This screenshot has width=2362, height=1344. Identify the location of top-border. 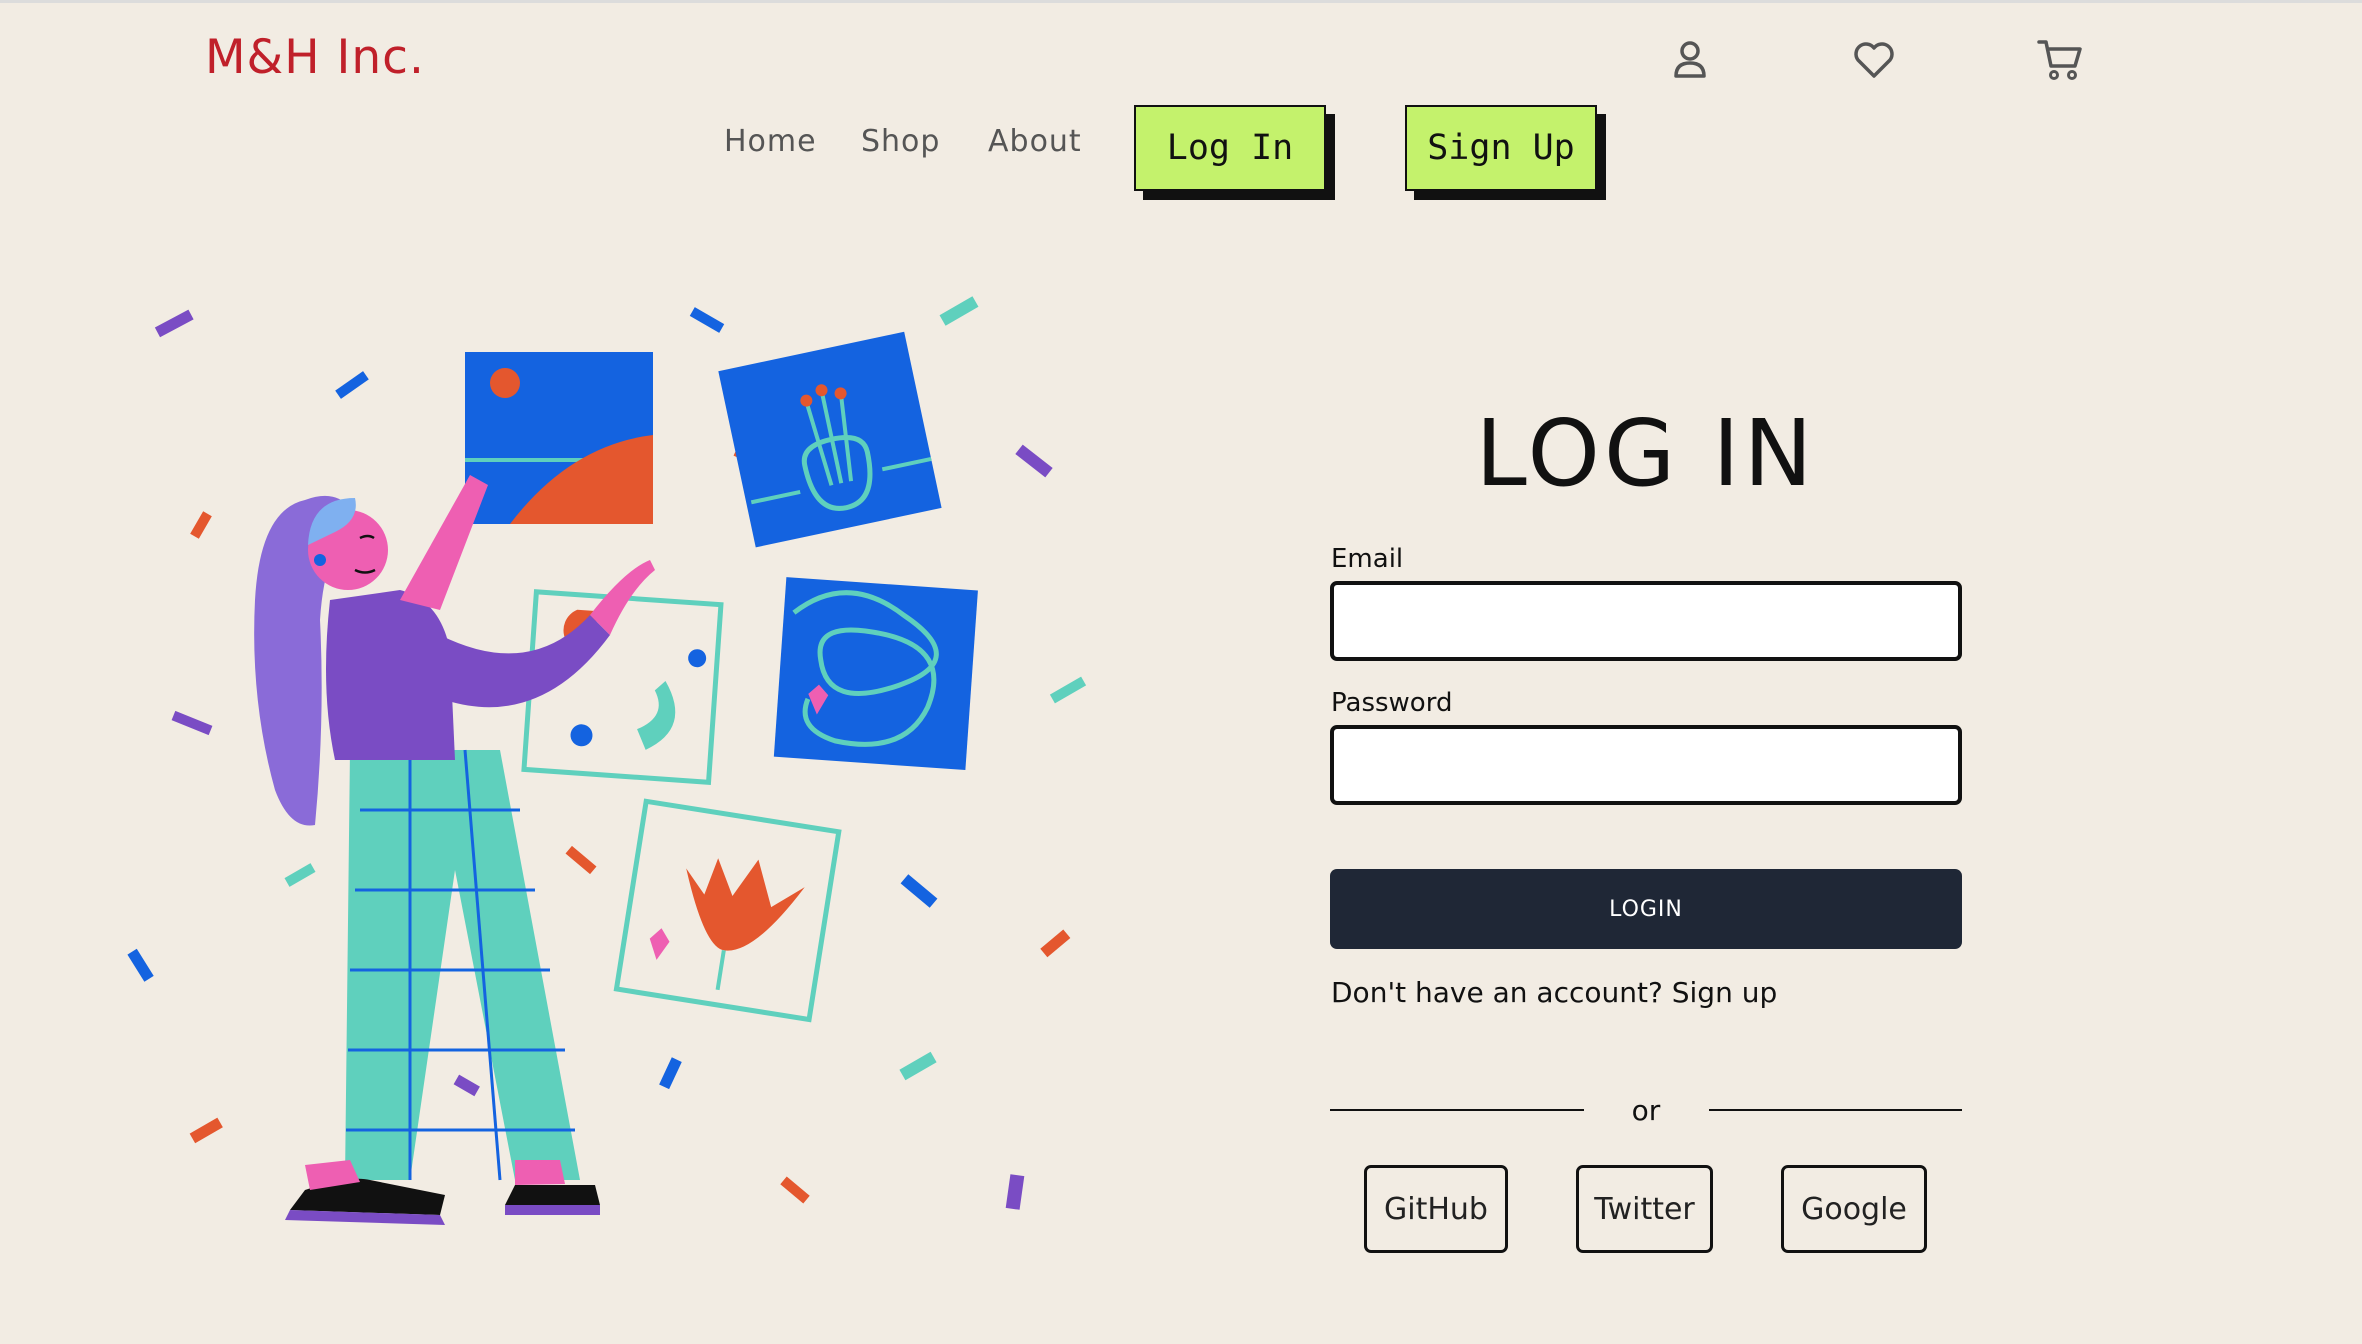
(1181, 1).